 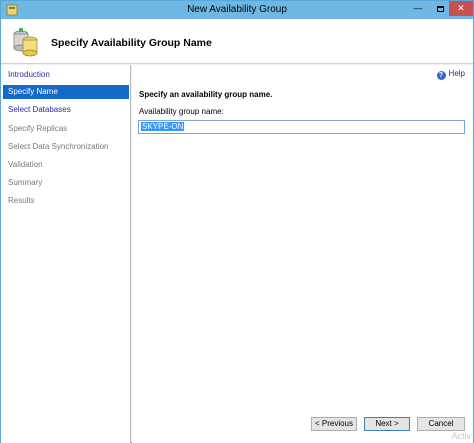 I want to click on nav-item-select-data-sync: Select Data Synchronization, so click(x=58, y=146).